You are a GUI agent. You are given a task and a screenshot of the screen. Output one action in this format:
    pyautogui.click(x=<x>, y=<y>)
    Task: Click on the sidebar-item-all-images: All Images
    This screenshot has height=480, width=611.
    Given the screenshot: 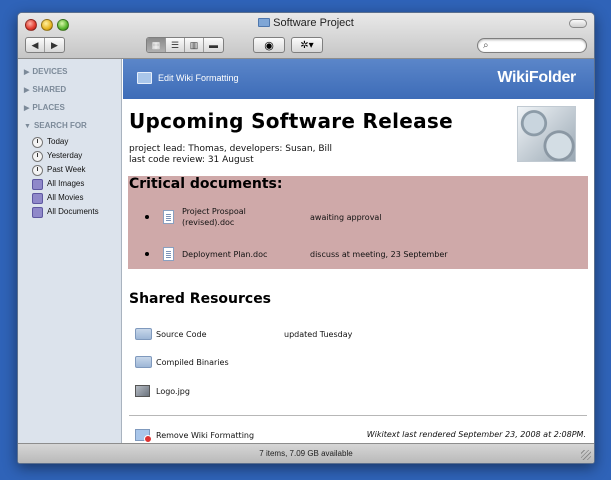 What is the action you would take?
    pyautogui.click(x=69, y=184)
    